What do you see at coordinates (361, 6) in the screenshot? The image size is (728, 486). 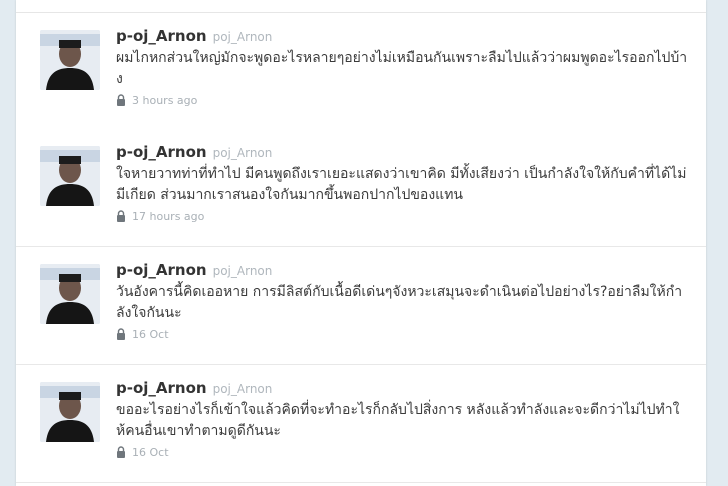 I see `previous-tweet-edge` at bounding box center [361, 6].